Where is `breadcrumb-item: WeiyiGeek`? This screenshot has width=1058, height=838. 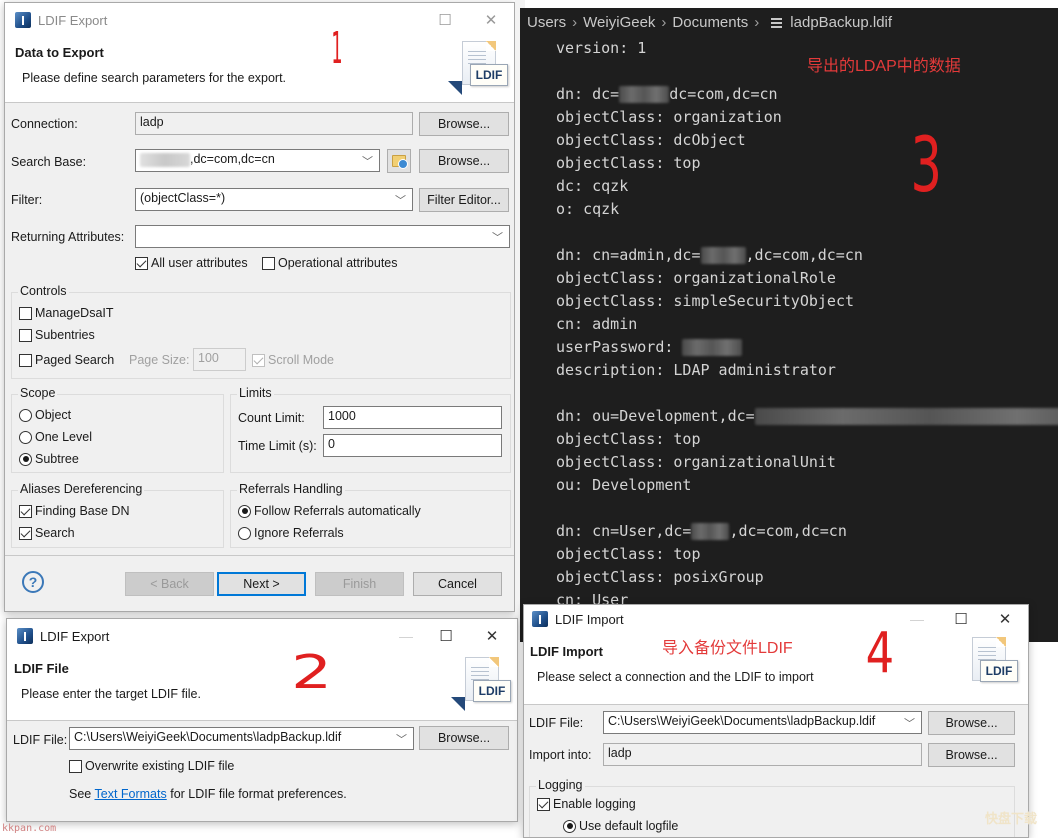 breadcrumb-item: WeiyiGeek is located at coordinates (619, 22).